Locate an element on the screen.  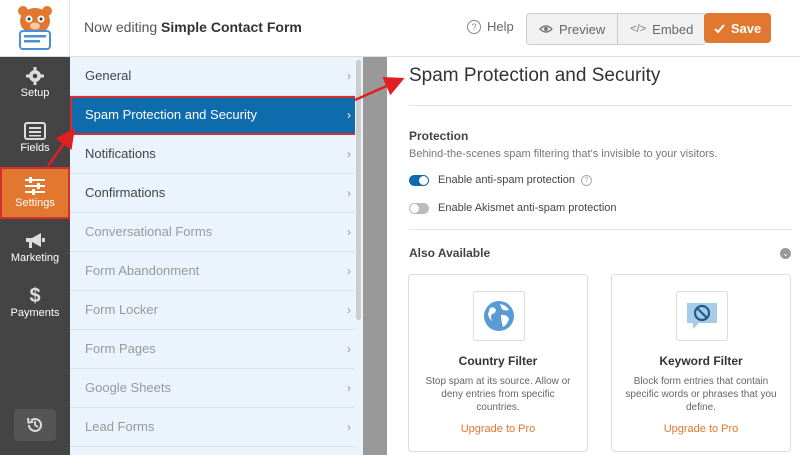
help-label: Help is located at coordinates (500, 26).